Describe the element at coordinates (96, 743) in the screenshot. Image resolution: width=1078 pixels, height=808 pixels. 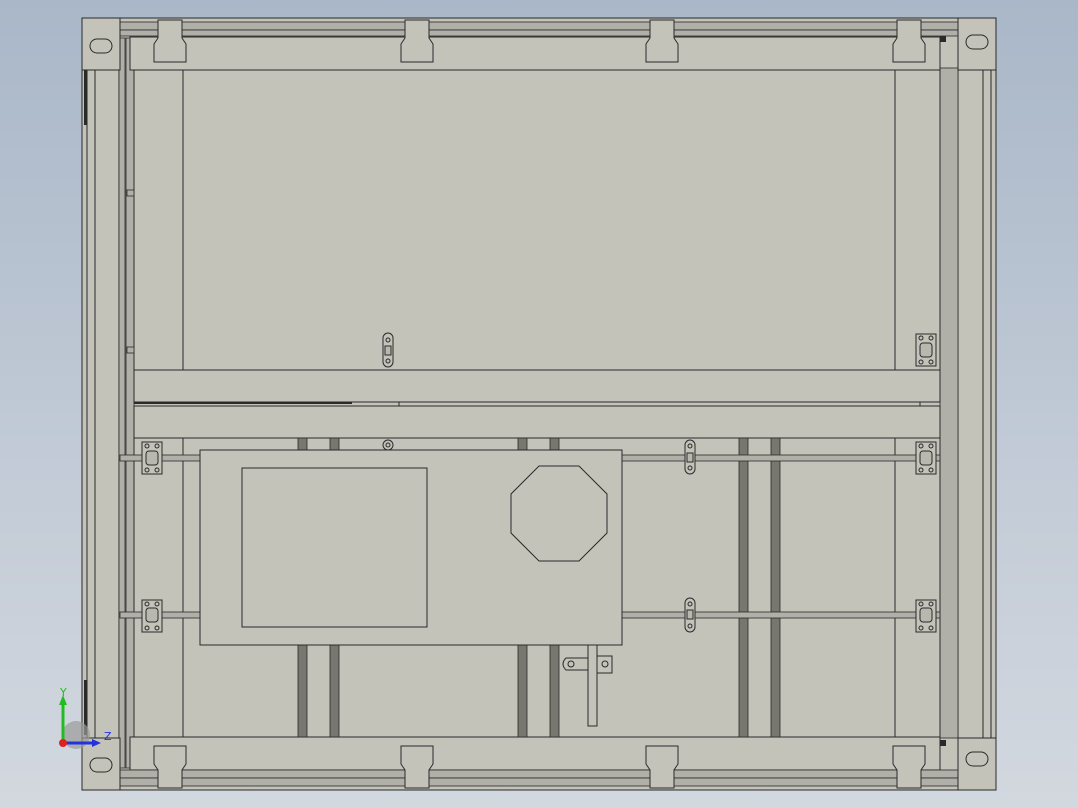
I see `z-axis-head-icon` at that location.